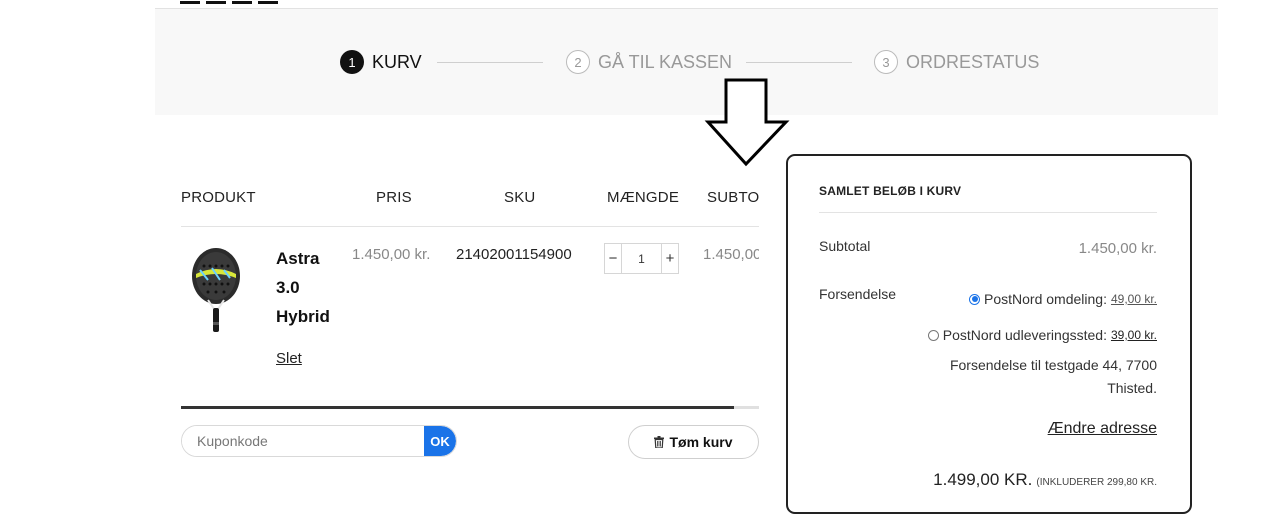  What do you see at coordinates (1096, 482) in the screenshot?
I see `order-total-tax-note: (INKLUDERER 299,80 KR.` at bounding box center [1096, 482].